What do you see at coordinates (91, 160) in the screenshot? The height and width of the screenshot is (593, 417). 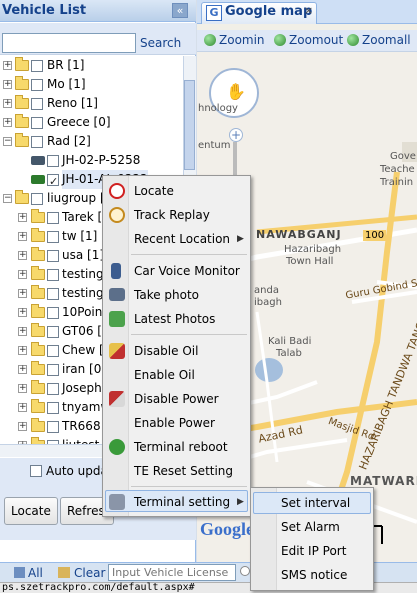 I see `tree-vehicle-row: JH-02-P-5258` at bounding box center [91, 160].